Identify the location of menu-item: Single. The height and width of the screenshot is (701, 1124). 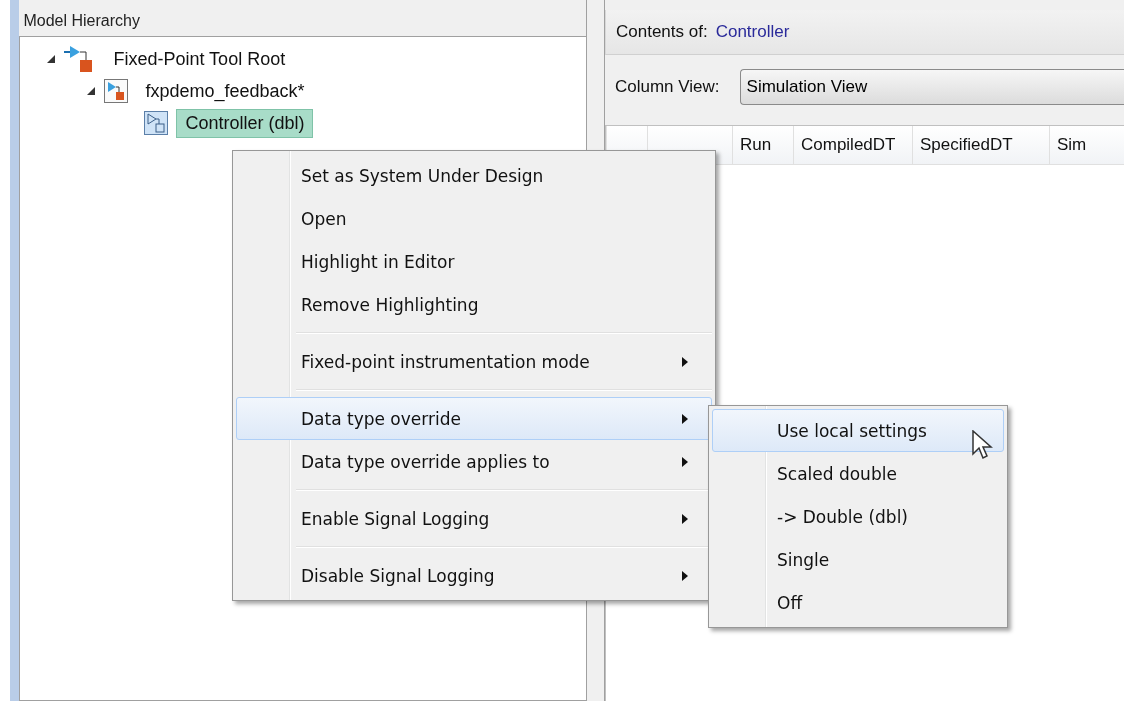
(858, 559).